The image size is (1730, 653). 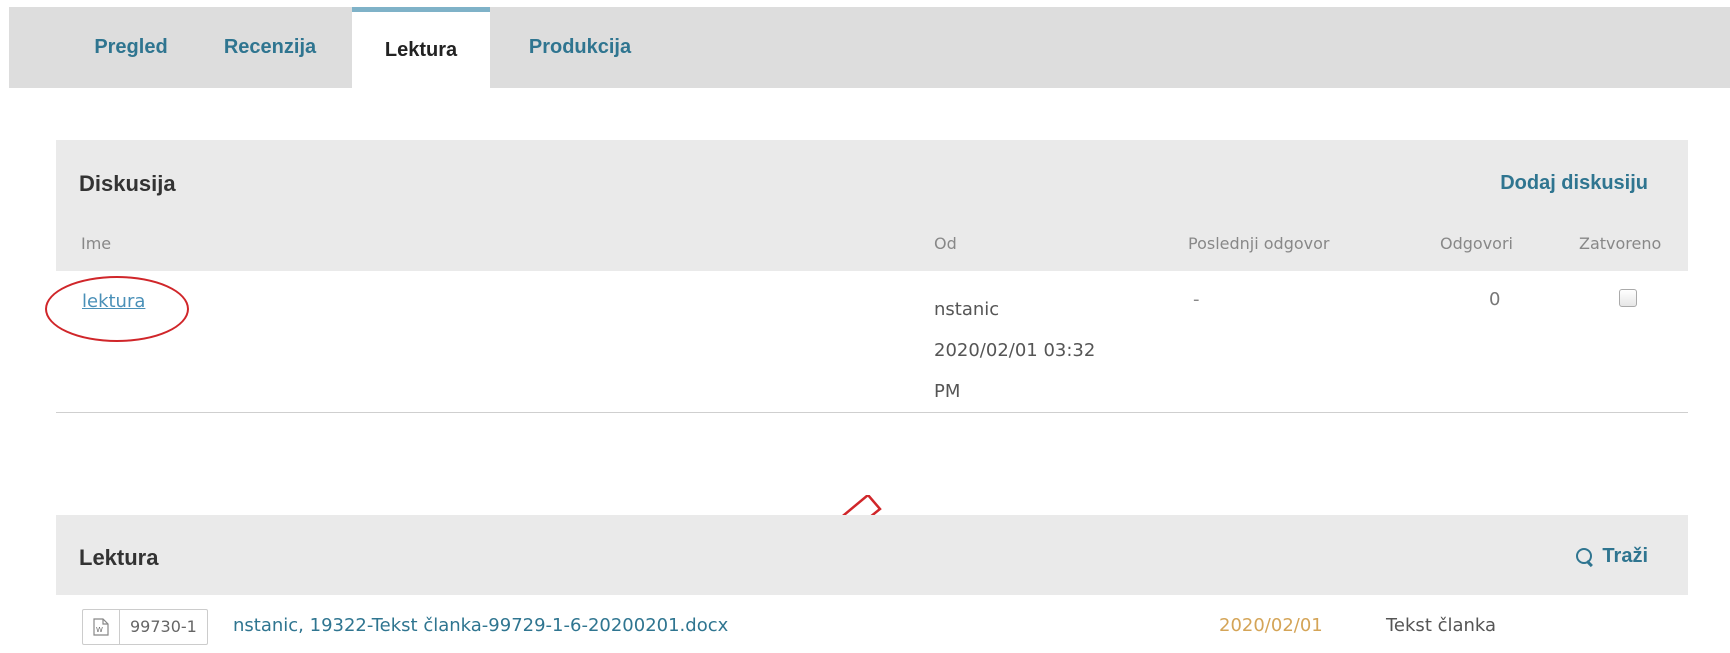 What do you see at coordinates (1625, 556) in the screenshot?
I see `search-label: Traži` at bounding box center [1625, 556].